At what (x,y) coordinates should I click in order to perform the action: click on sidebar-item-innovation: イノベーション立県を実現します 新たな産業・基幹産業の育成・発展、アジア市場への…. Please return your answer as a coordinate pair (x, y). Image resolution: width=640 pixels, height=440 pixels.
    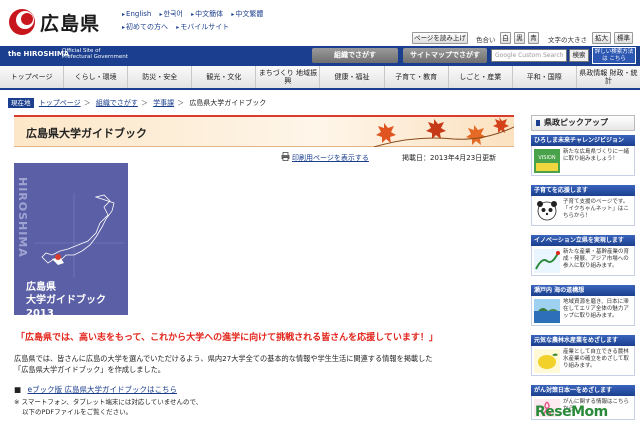
    Looking at the image, I should click on (583, 255).